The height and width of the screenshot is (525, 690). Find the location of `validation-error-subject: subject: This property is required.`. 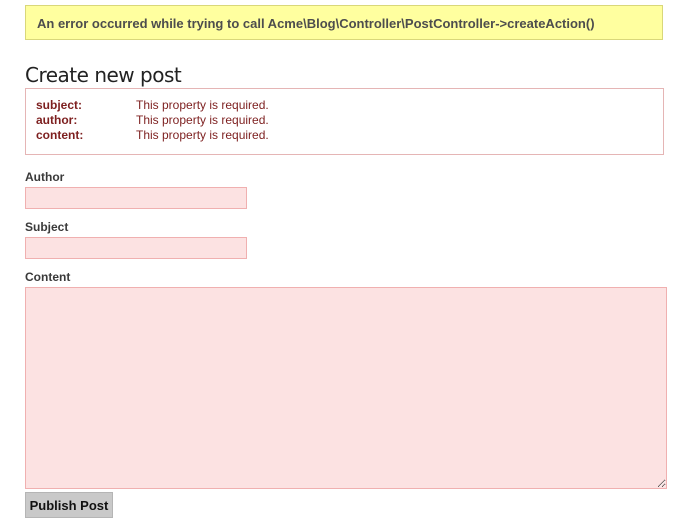

validation-error-subject: subject: This property is required. is located at coordinates (349, 105).